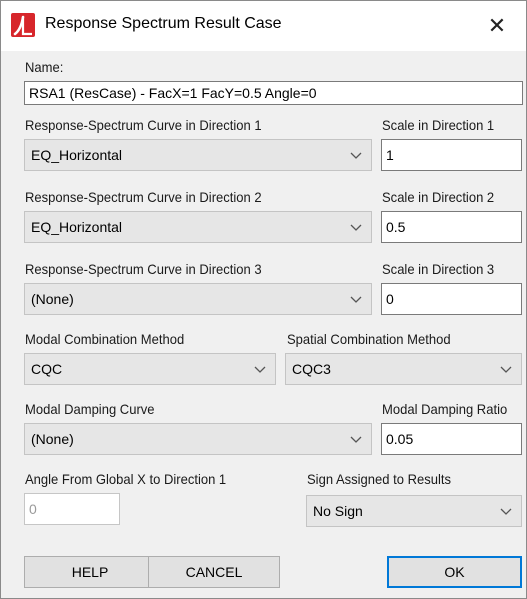  What do you see at coordinates (497, 26) in the screenshot?
I see `close-icon: ✕` at bounding box center [497, 26].